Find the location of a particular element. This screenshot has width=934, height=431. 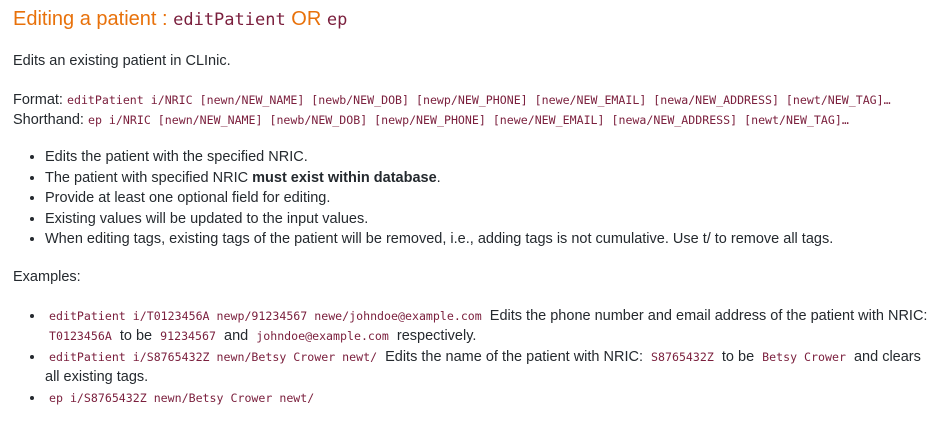

example-value: johndoe@example.com is located at coordinates (322, 336).